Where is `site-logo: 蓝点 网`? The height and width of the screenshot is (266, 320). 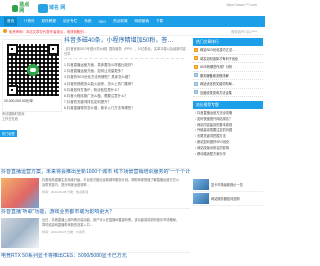
site-logo: 蓝点 网 is located at coordinates (23, 8).